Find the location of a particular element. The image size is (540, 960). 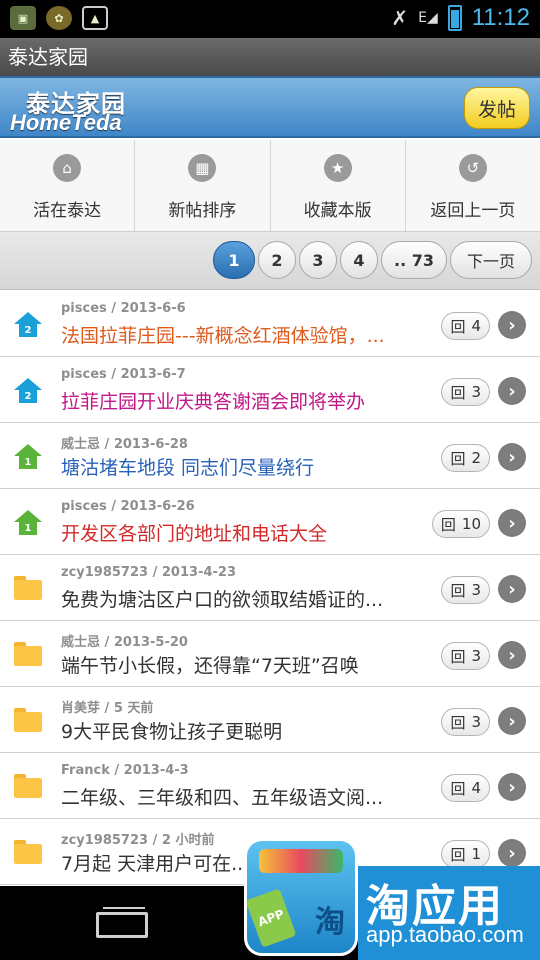

post-date: 2013-4-23 is located at coordinates (198, 572).